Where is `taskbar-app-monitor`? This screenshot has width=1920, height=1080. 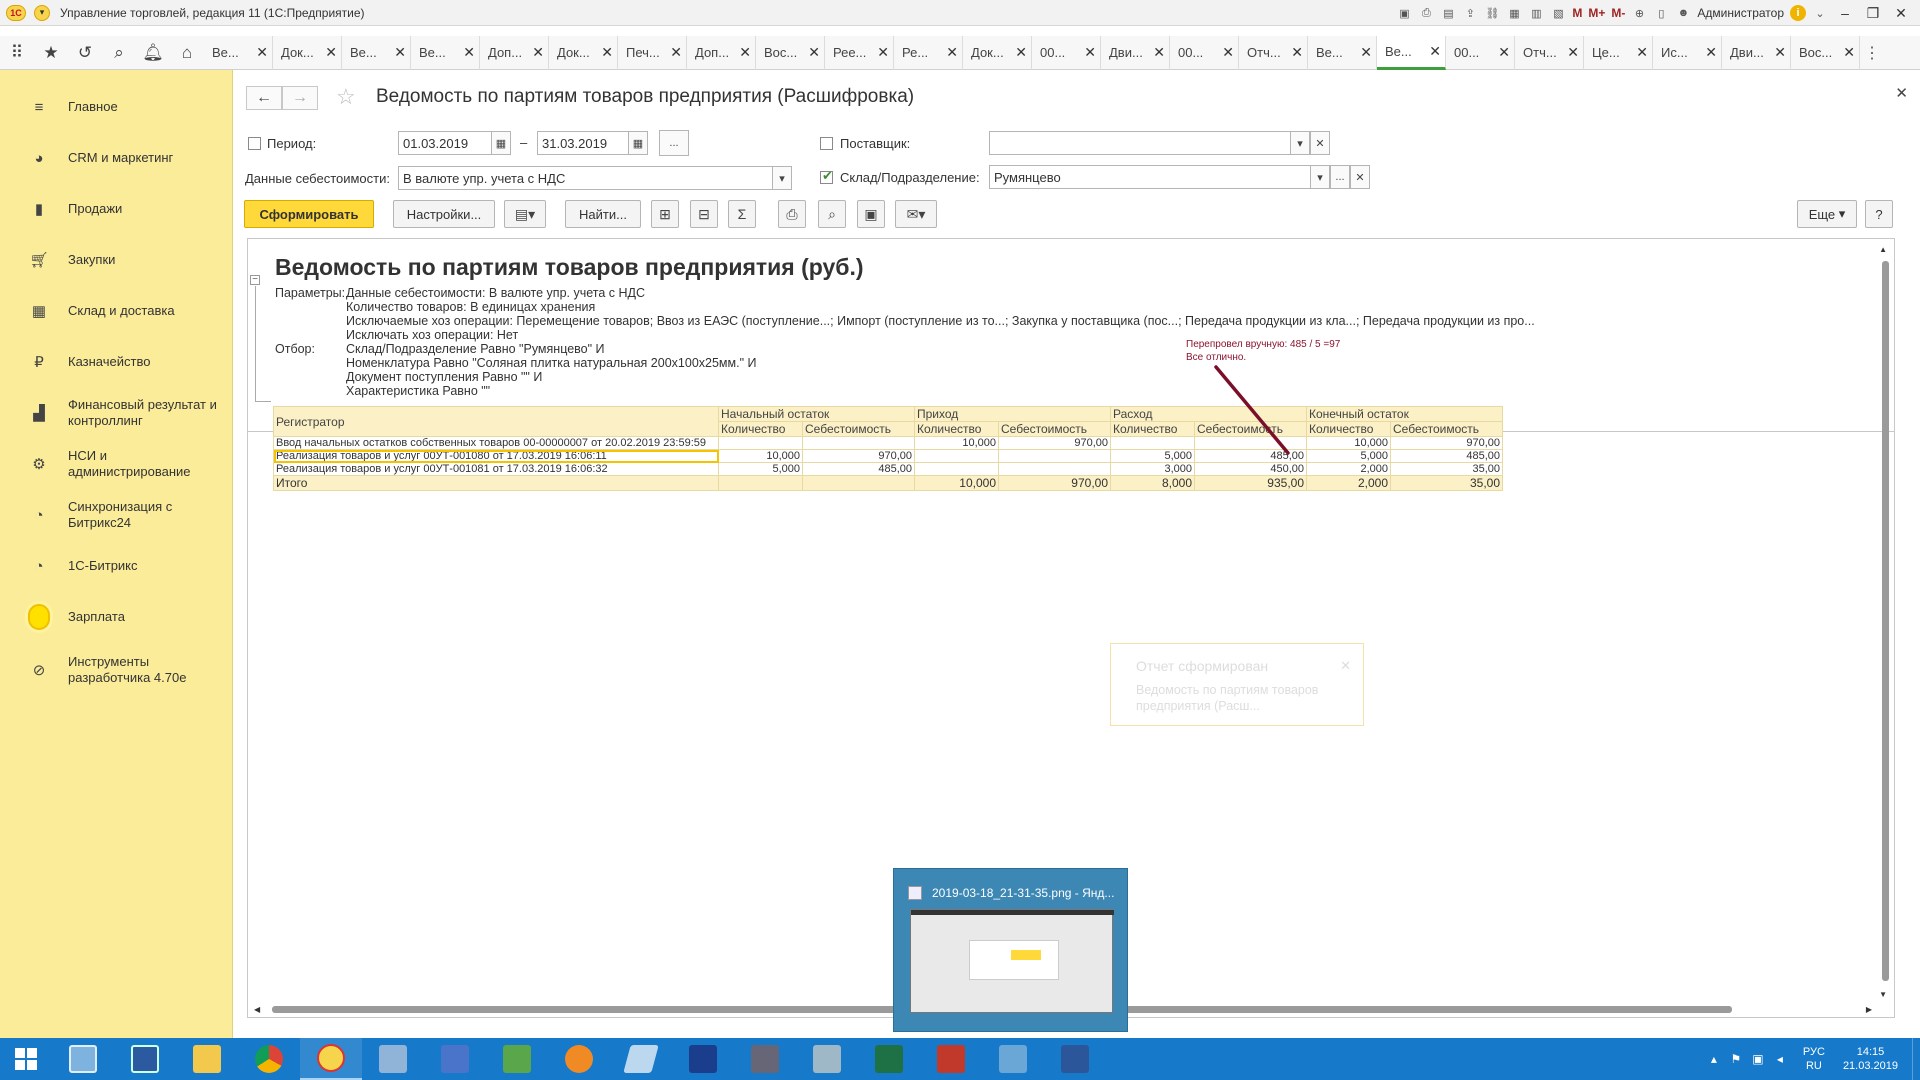 taskbar-app-monitor is located at coordinates (827, 1059).